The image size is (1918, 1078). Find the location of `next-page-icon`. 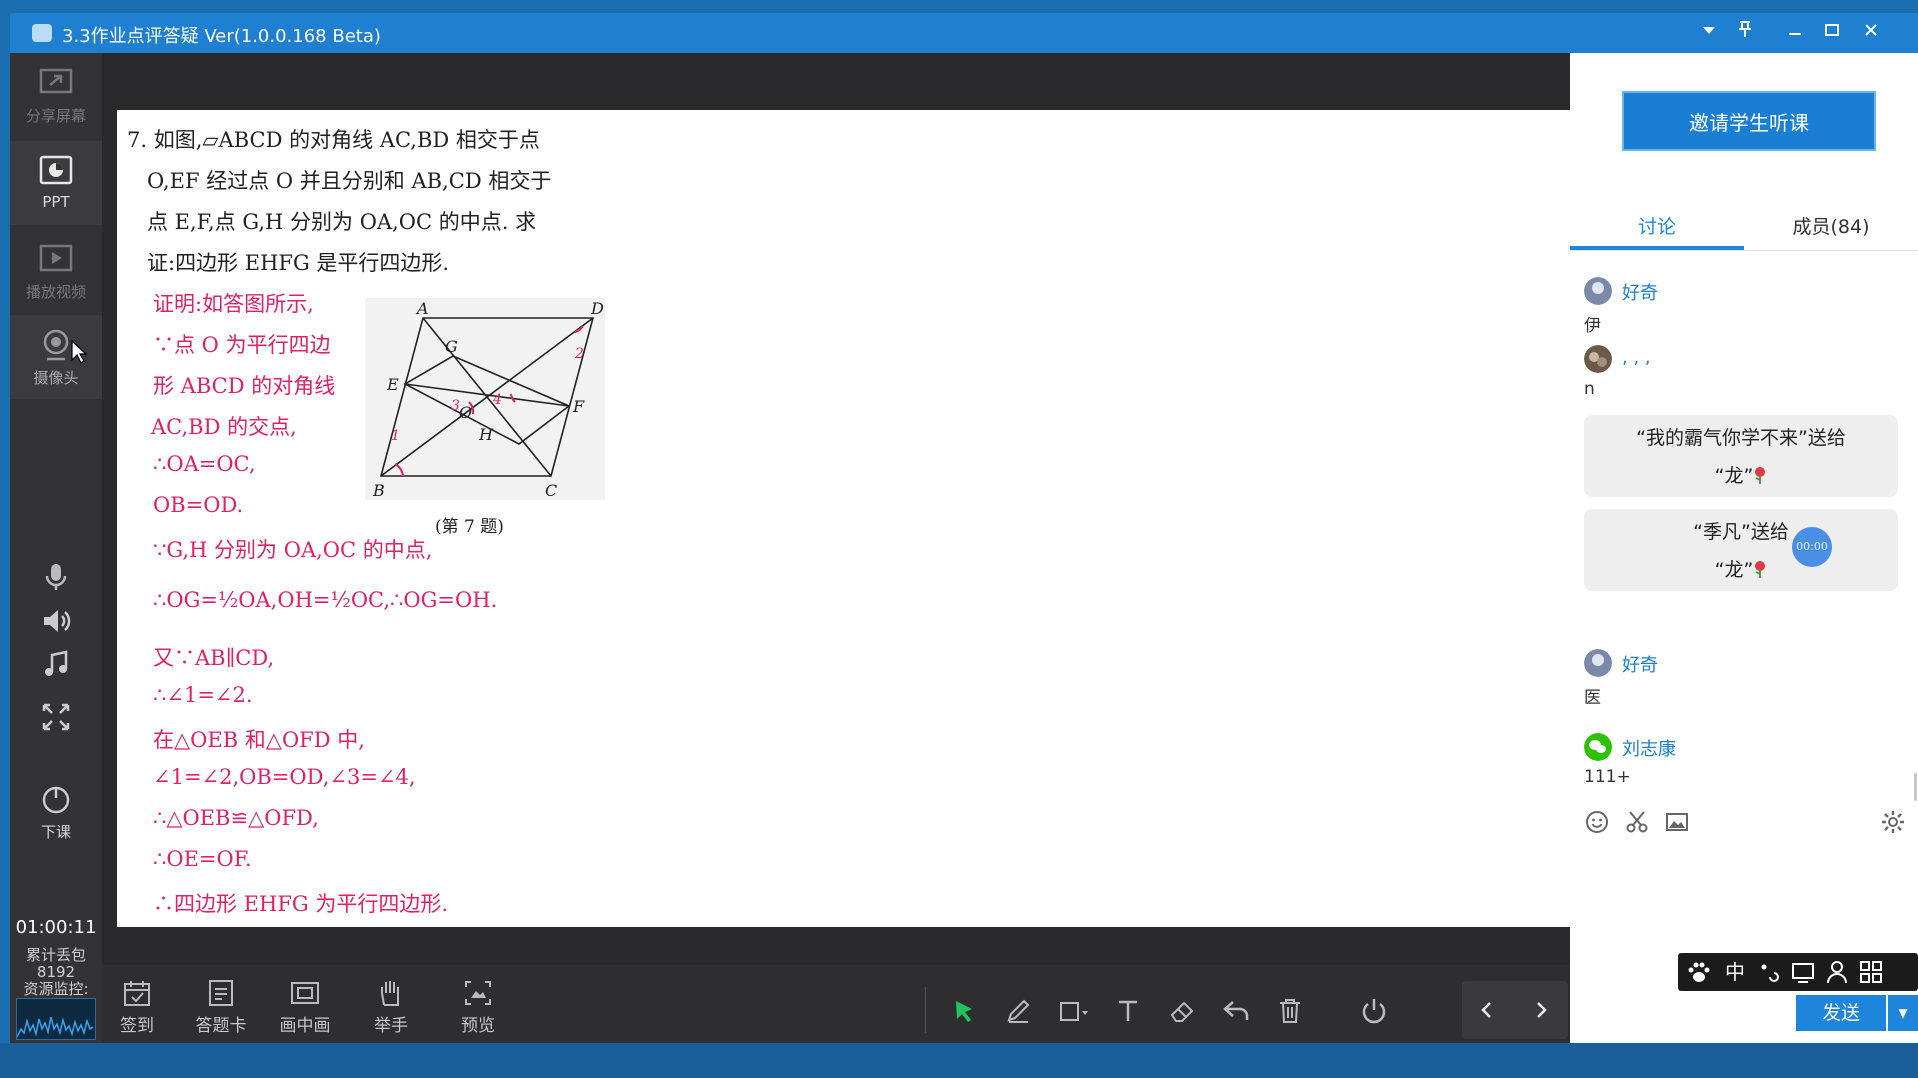

next-page-icon is located at coordinates (1541, 1010).